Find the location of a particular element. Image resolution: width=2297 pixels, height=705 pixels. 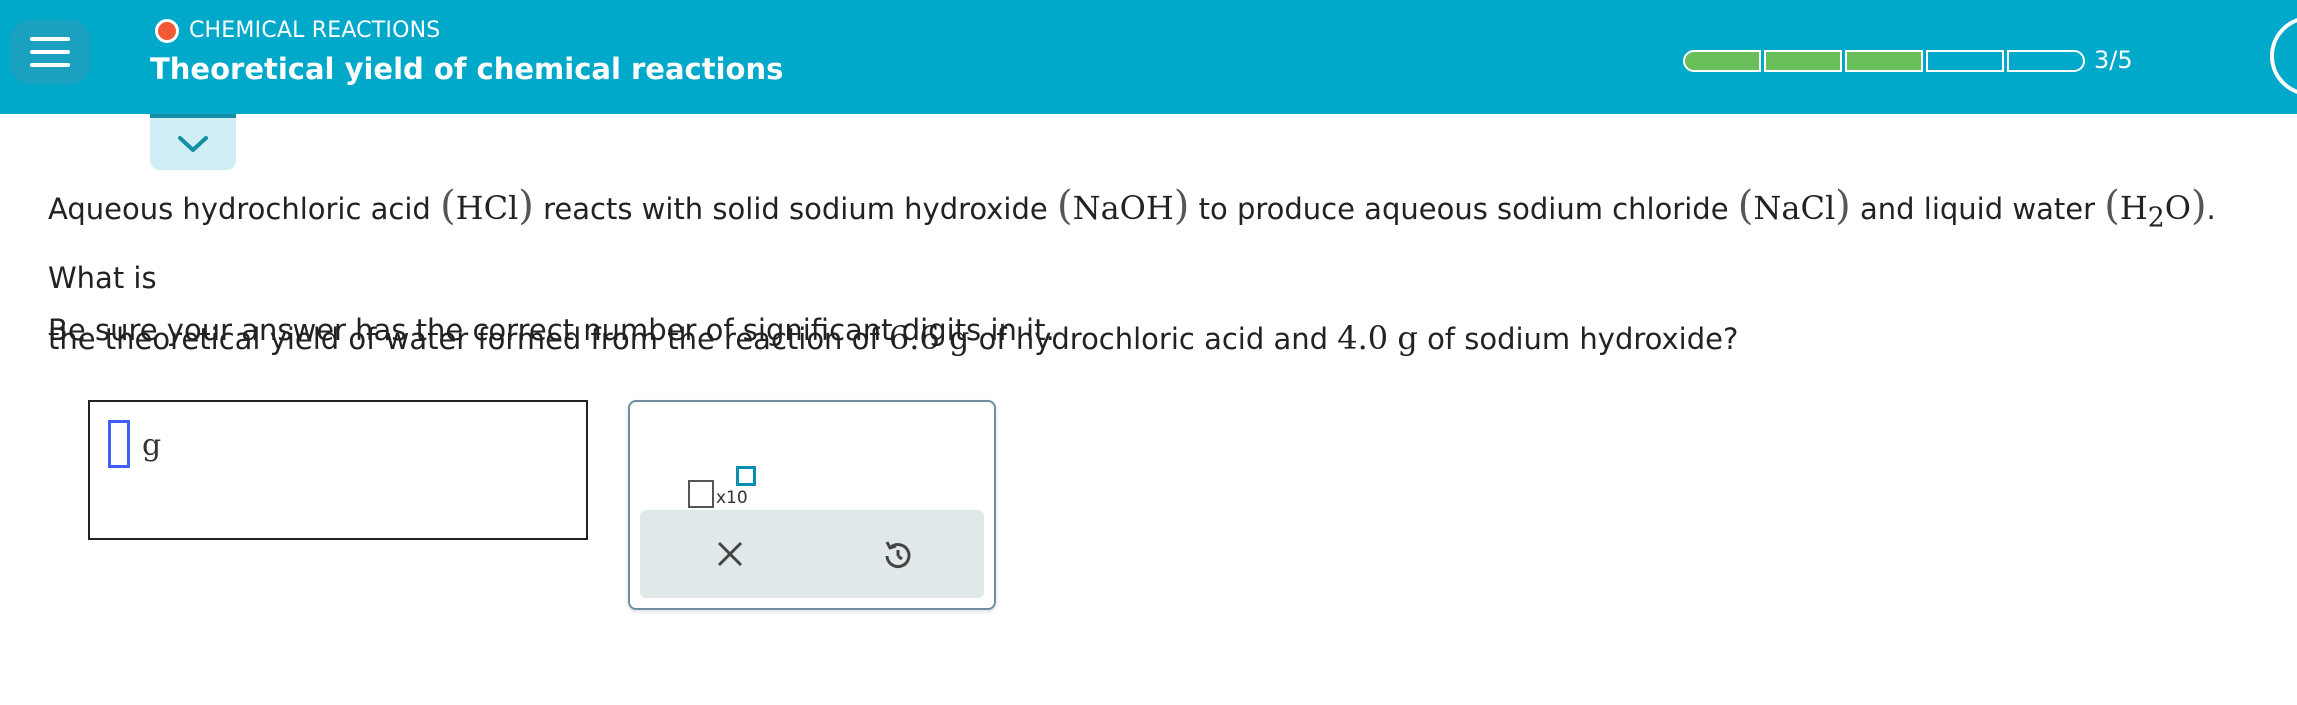

sci-notation-button: x10 is located at coordinates (707, 470).